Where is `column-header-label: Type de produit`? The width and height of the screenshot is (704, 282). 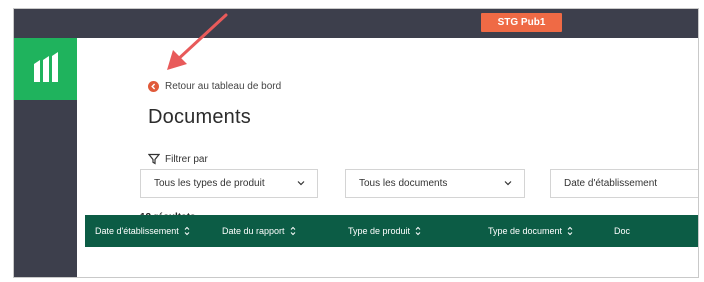
column-header-label: Type de produit is located at coordinates (379, 231).